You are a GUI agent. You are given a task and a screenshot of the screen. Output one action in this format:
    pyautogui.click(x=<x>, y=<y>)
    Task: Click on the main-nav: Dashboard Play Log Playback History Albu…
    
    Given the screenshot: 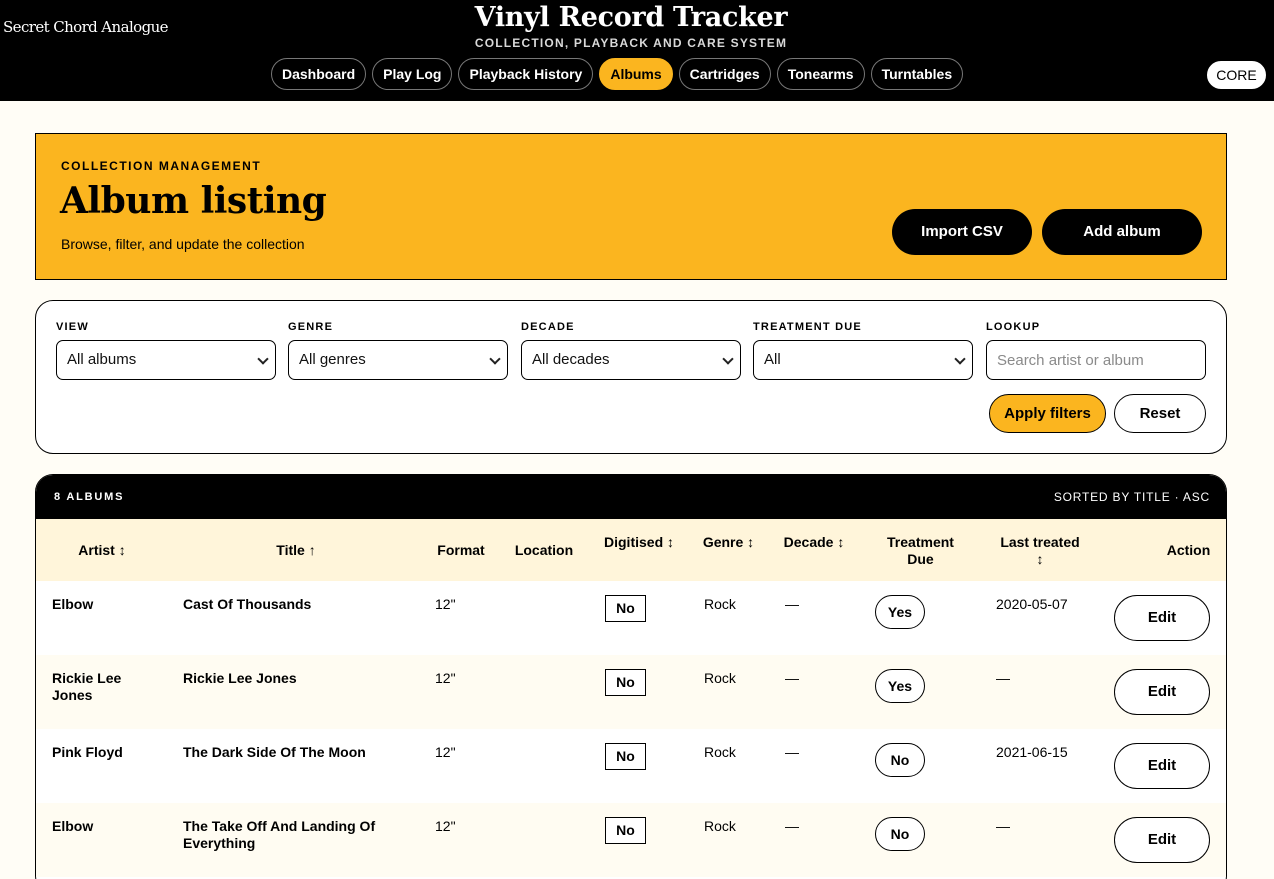 What is the action you would take?
    pyautogui.click(x=617, y=74)
    